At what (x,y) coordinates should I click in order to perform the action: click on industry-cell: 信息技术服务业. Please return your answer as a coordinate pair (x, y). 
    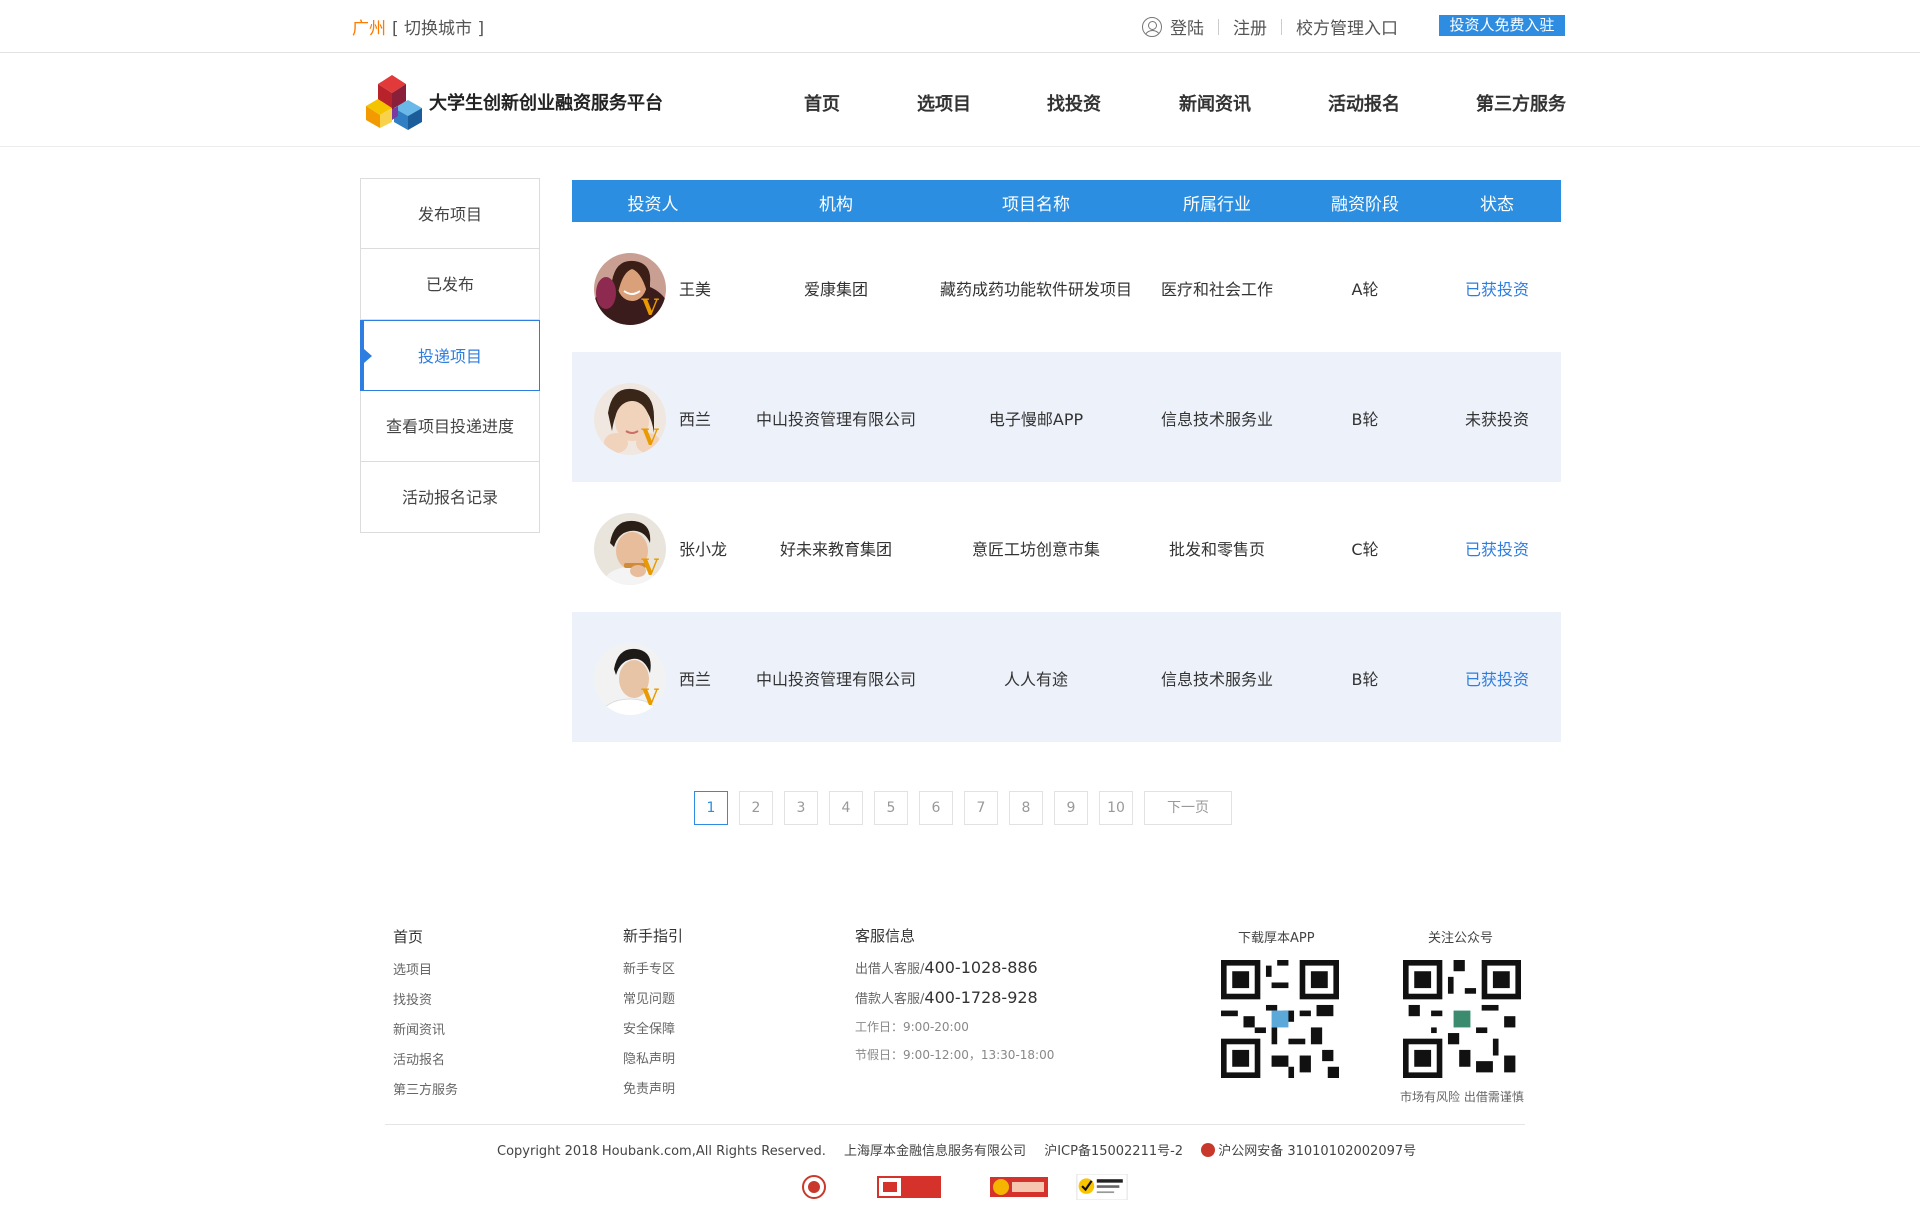
    Looking at the image, I should click on (1217, 419).